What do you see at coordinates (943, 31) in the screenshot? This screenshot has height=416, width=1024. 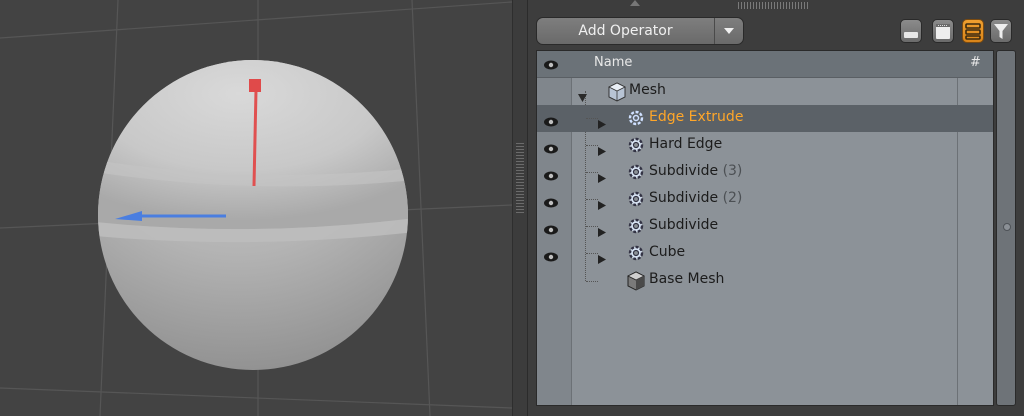 I see `clipboard-icon` at bounding box center [943, 31].